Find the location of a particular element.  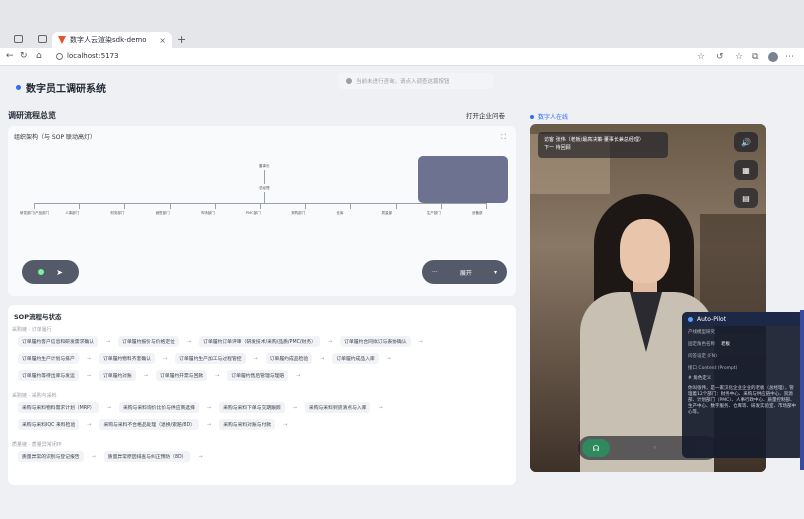

sop-step-chip: 采购与采料到货清点与入库 is located at coordinates (337, 407).